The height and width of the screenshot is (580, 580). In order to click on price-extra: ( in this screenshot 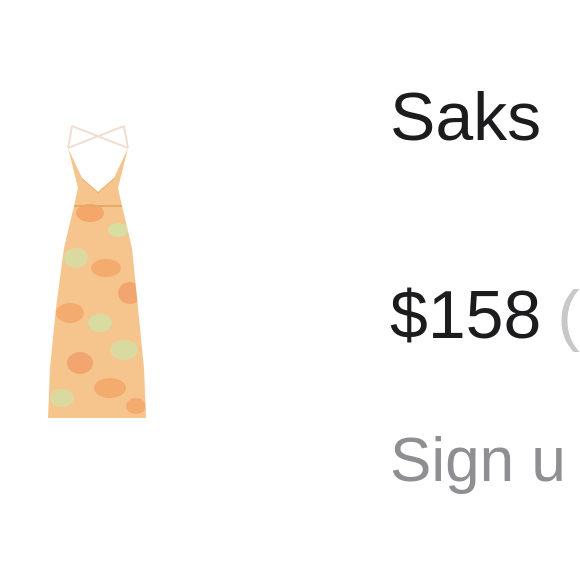, I will do `click(568, 315)`.